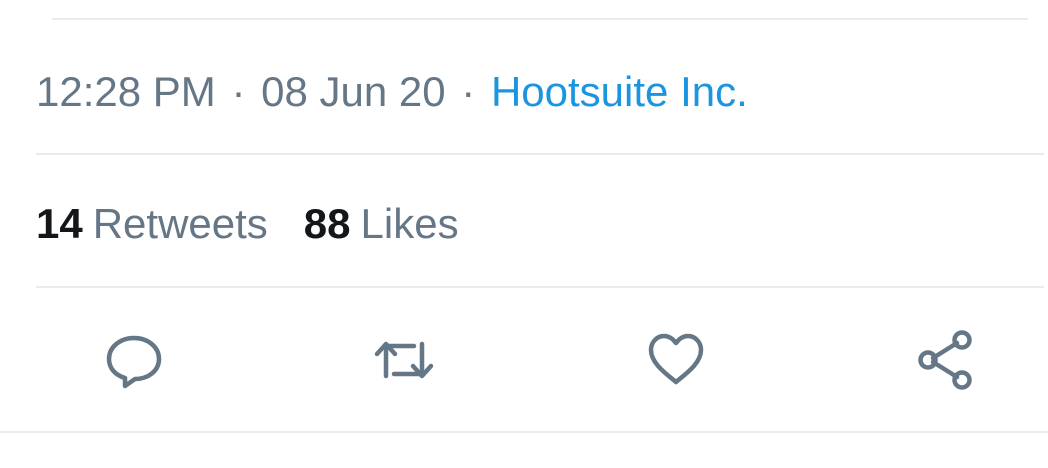  I want to click on retweets-count: 14, so click(59, 223).